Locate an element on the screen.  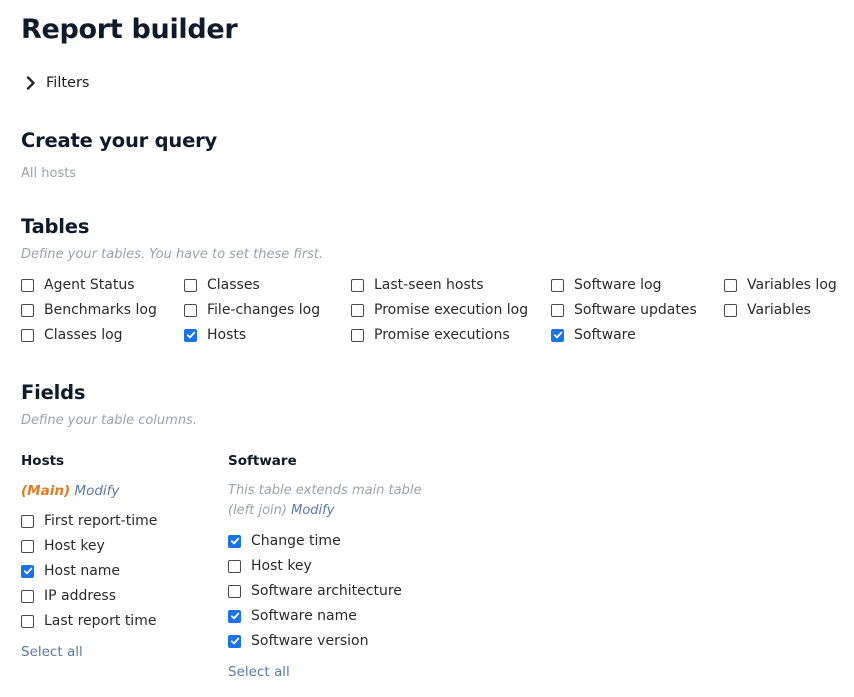
table-checkbox-classes-log: Classes log is located at coordinates (72, 335).